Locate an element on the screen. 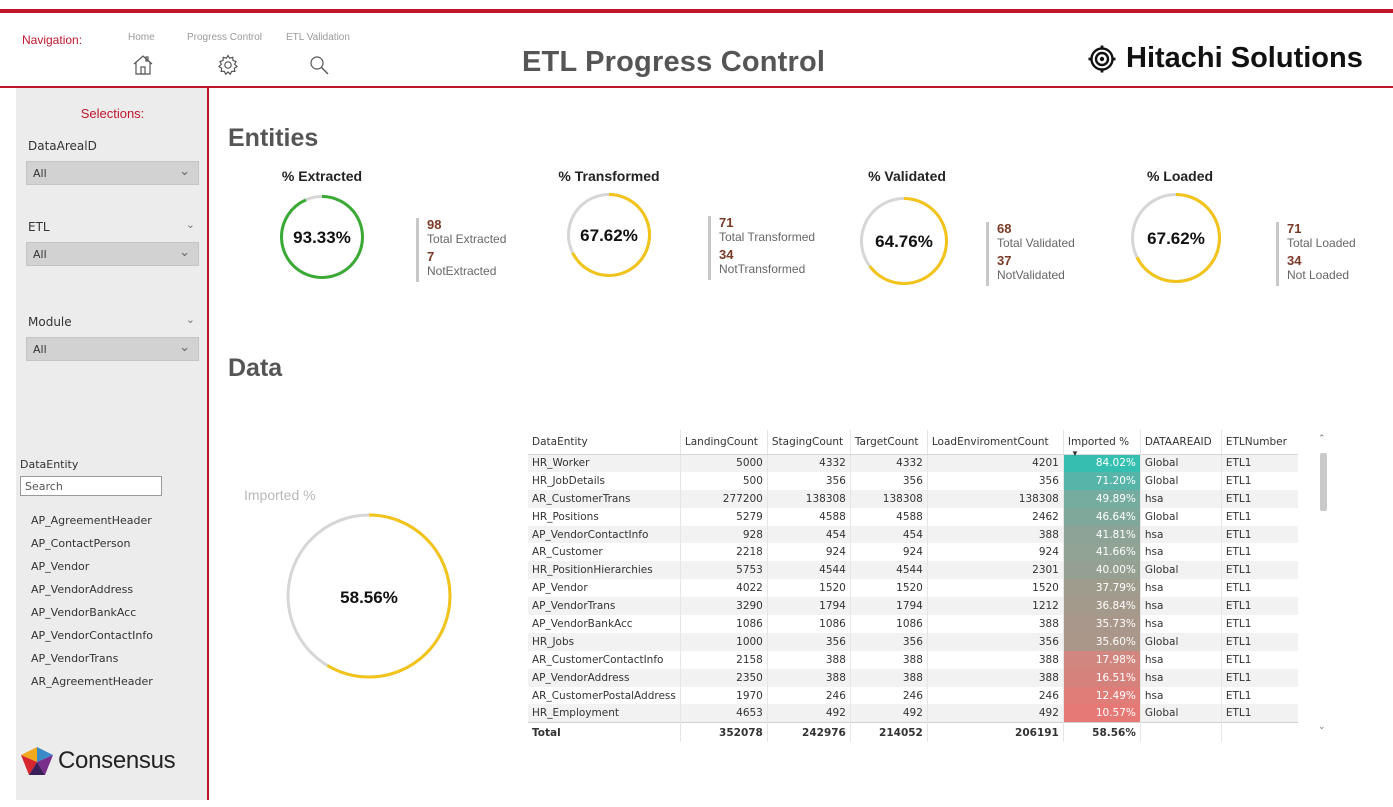  nav-validation-label: ETL Validation is located at coordinates (318, 37).